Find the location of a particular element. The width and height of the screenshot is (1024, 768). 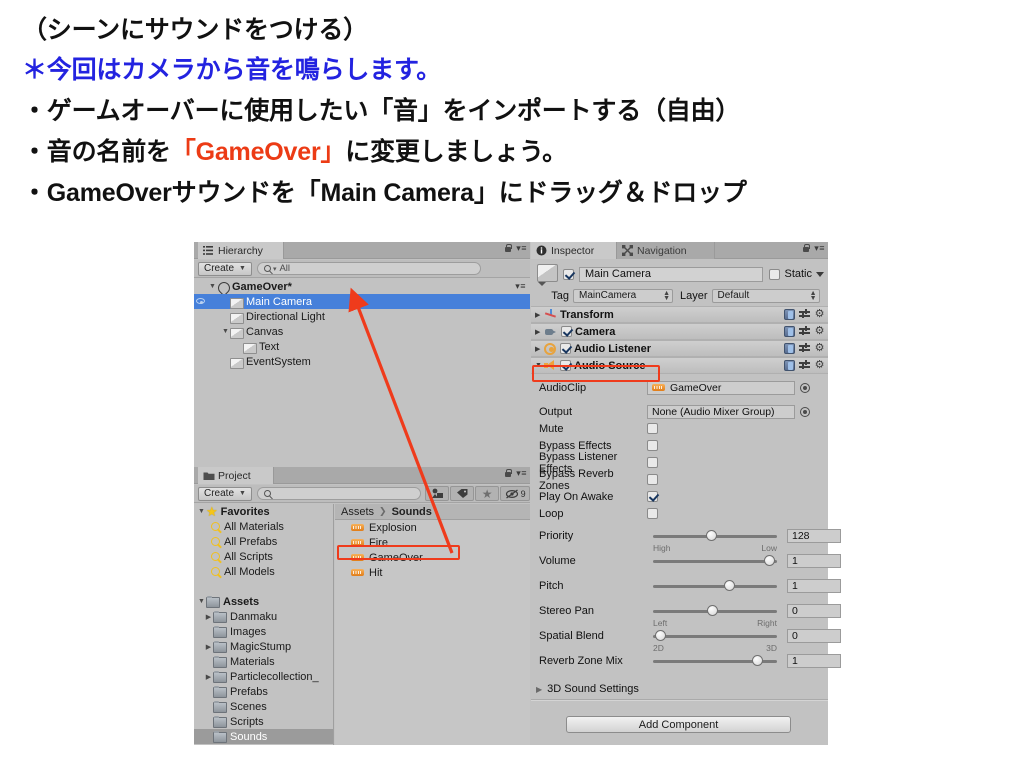

chevron-down-icon is located at coordinates (820, 274).